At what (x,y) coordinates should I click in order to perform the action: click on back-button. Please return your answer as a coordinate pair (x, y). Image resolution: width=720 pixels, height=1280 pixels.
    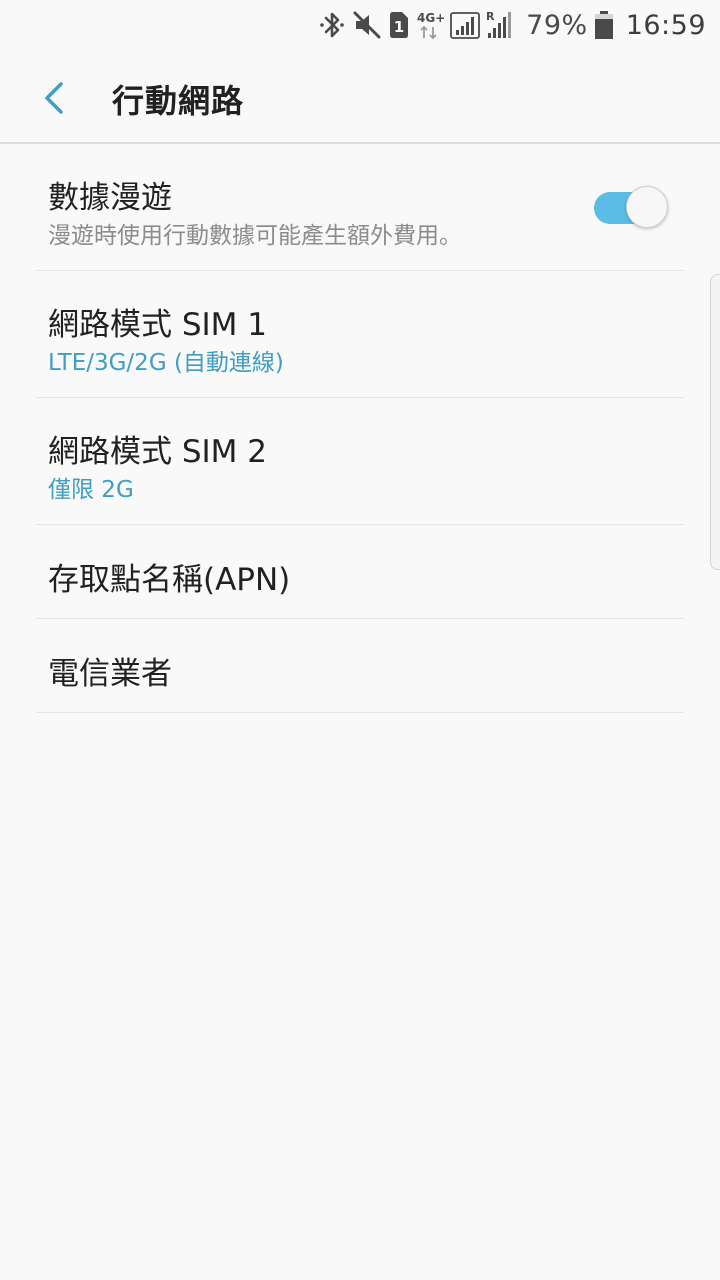
    Looking at the image, I should click on (54, 98).